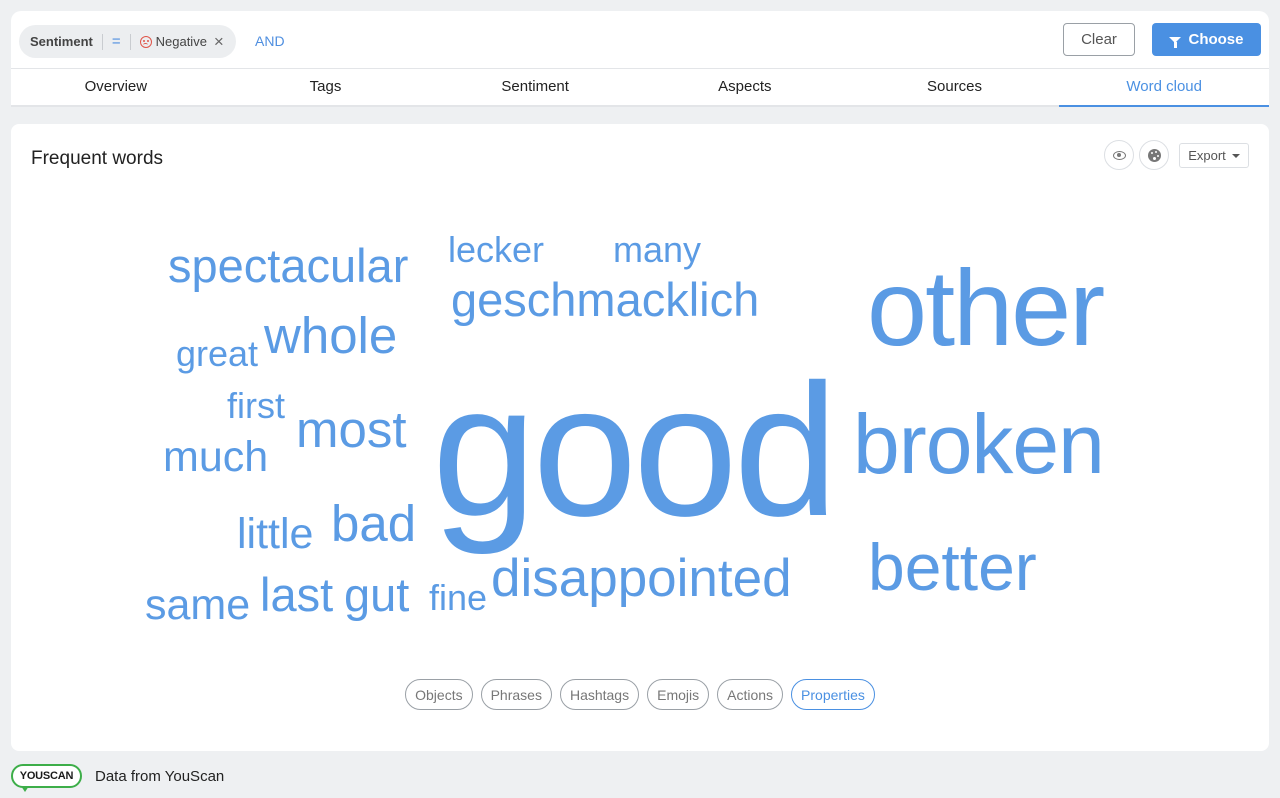 The image size is (1280, 798). I want to click on cloud-word: good, so click(635, 450).